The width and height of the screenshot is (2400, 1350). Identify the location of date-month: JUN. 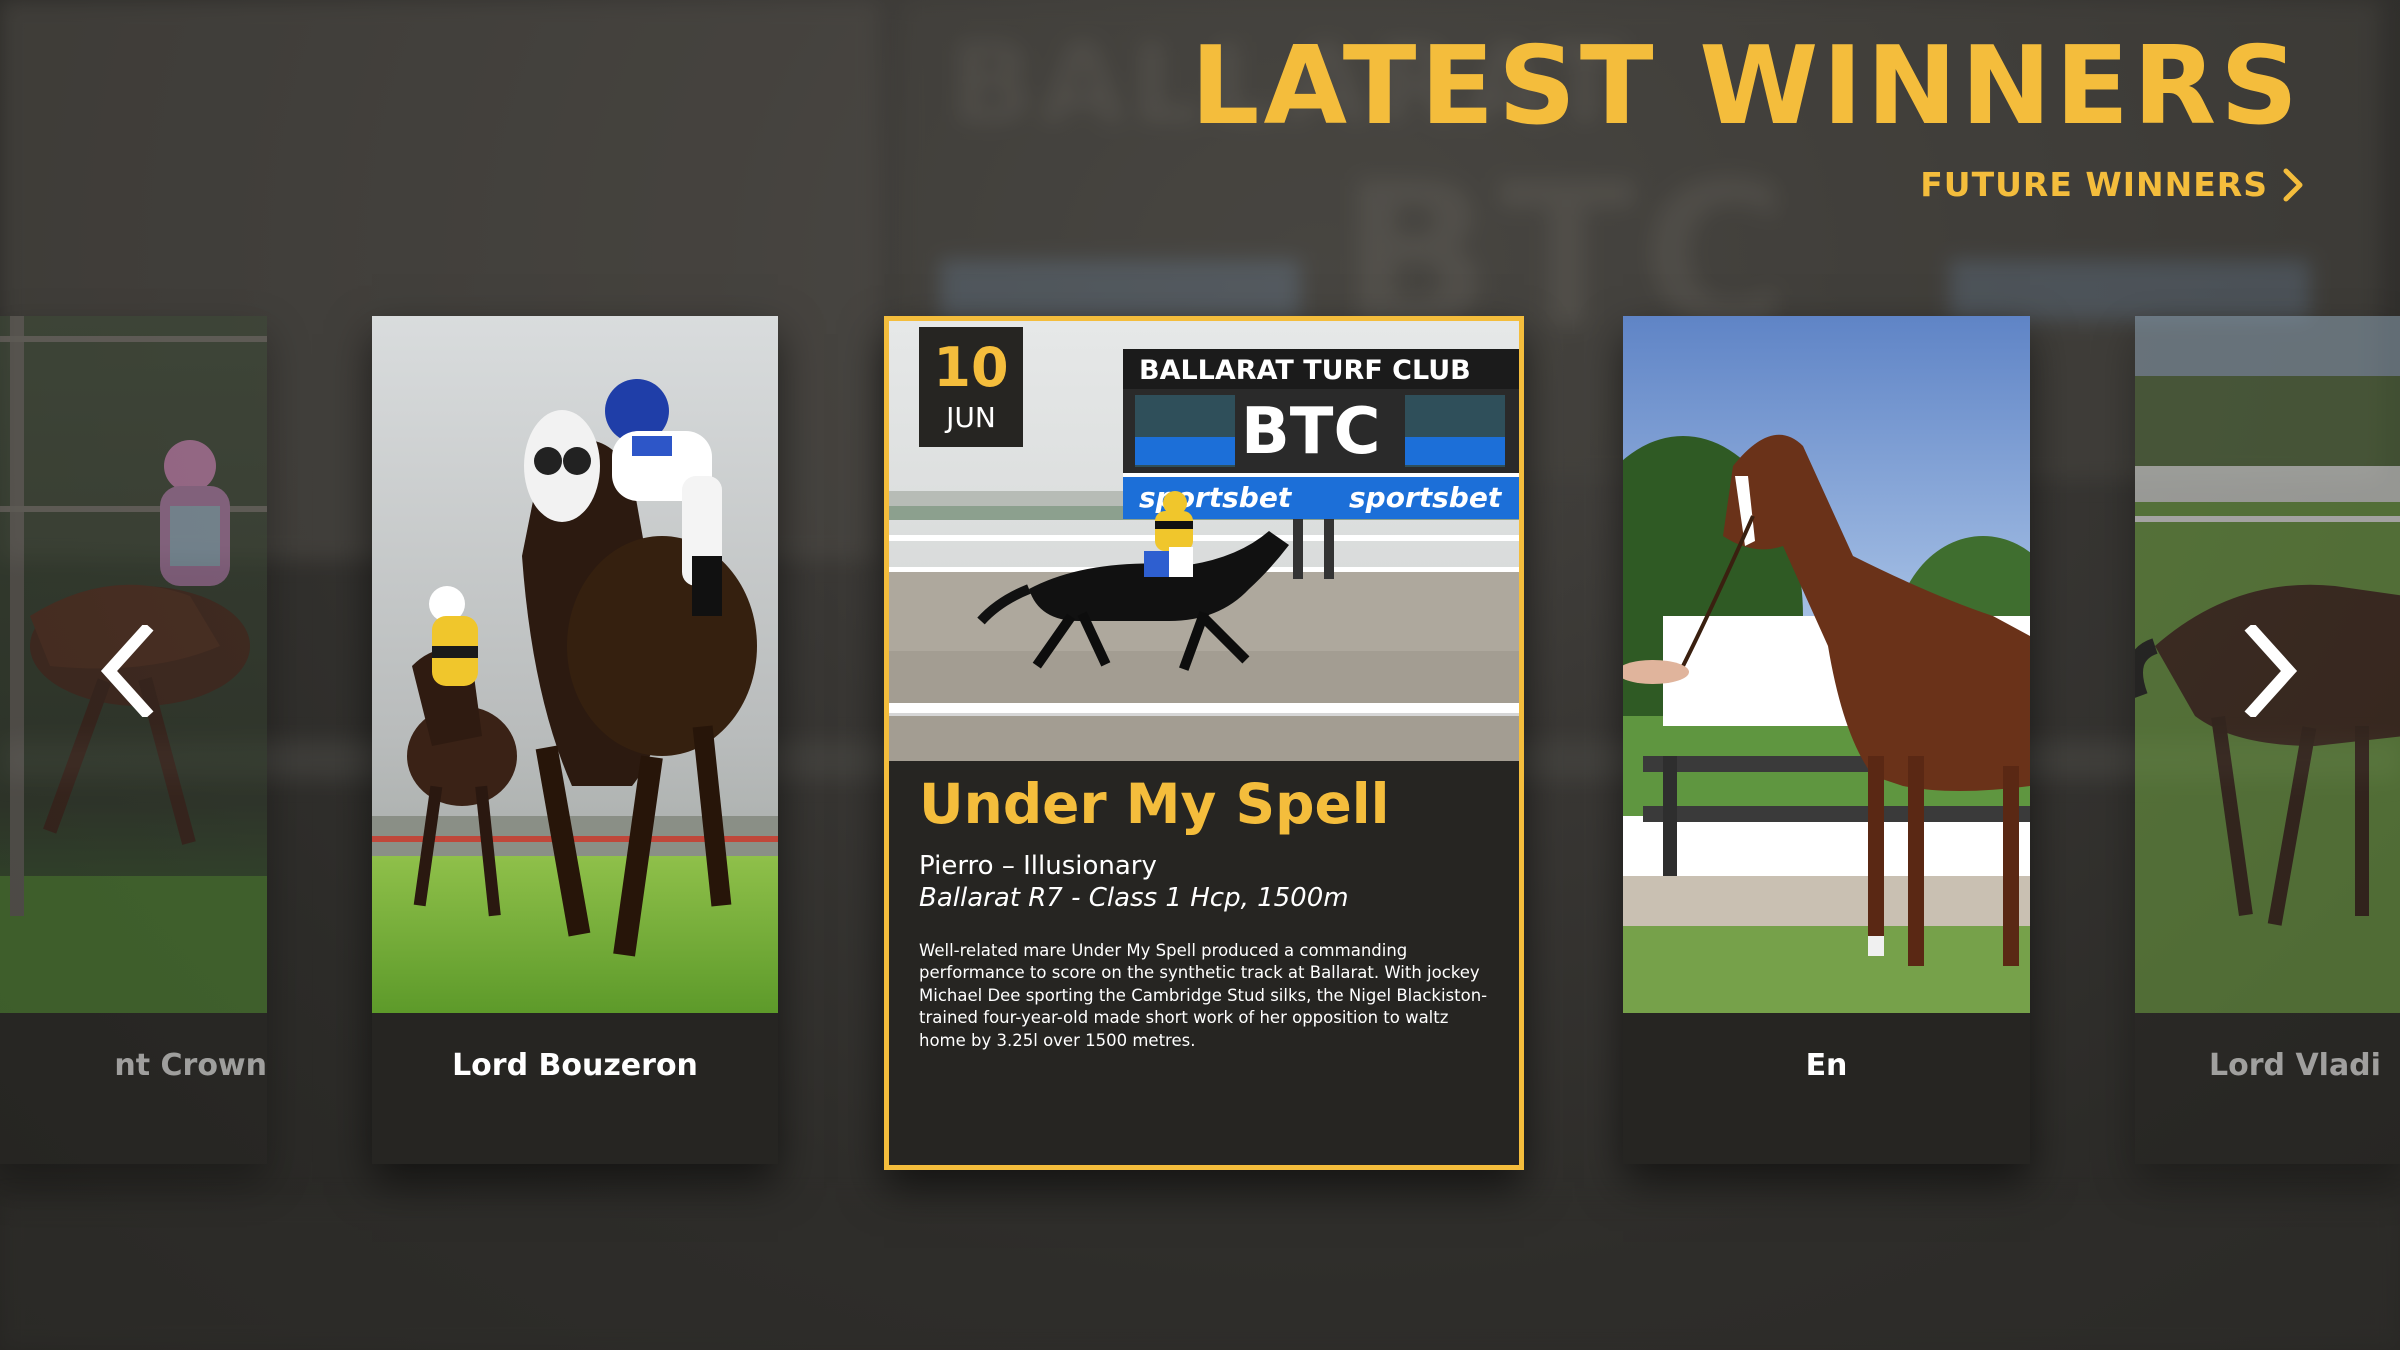
(971, 417).